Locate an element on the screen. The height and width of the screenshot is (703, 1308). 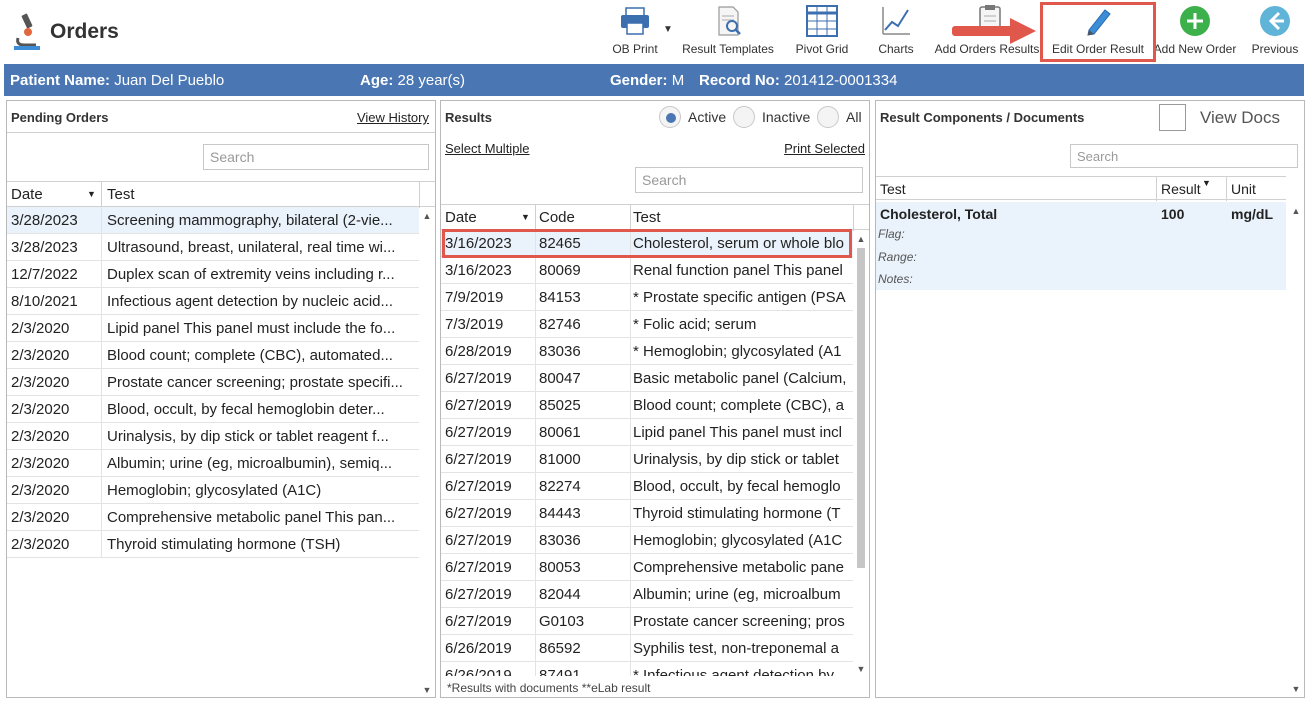
print-selected-link: Print Selected is located at coordinates (824, 148).